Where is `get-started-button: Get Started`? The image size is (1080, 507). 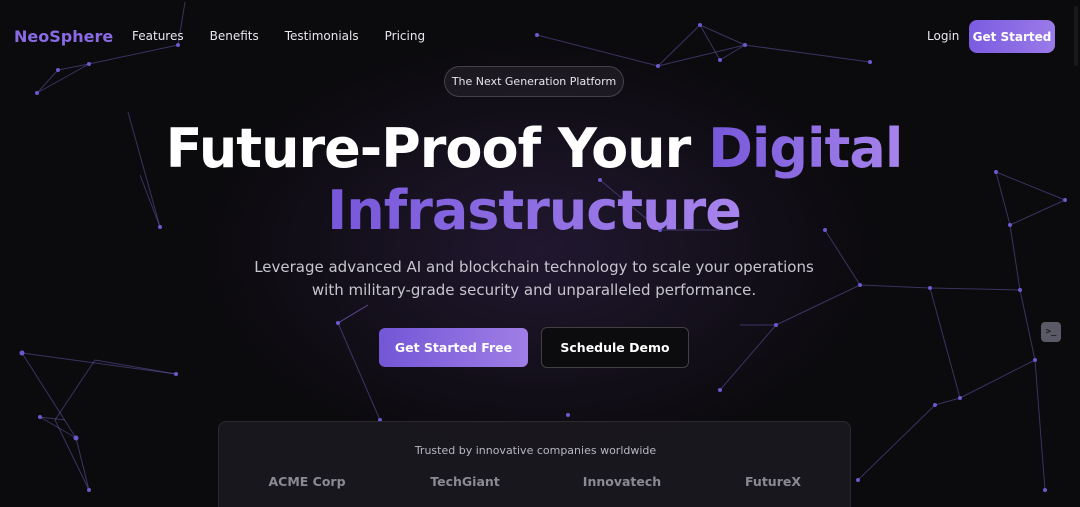 get-started-button: Get Started is located at coordinates (1012, 36).